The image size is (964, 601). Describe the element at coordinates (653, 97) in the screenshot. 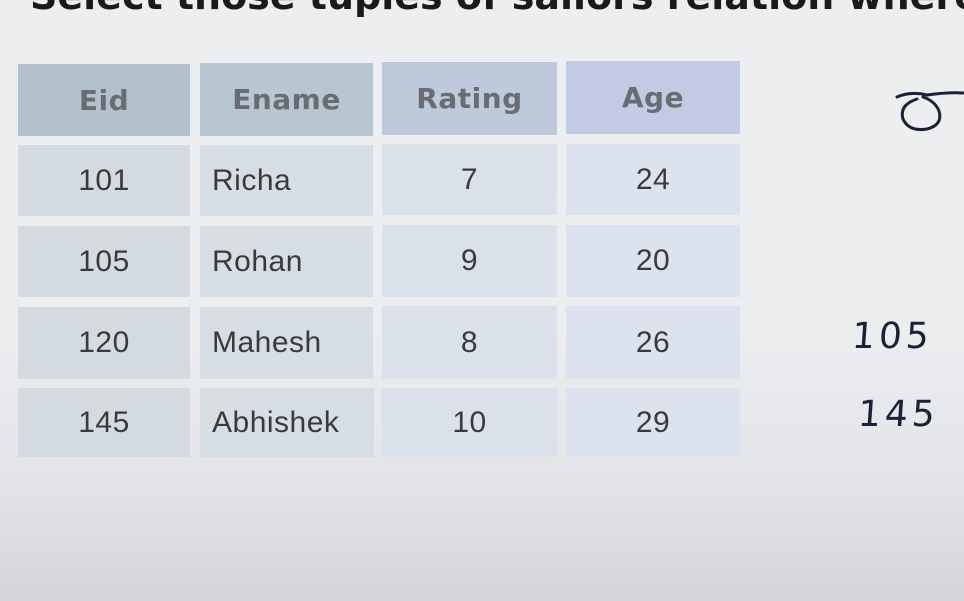

I see `header-age: Age` at that location.